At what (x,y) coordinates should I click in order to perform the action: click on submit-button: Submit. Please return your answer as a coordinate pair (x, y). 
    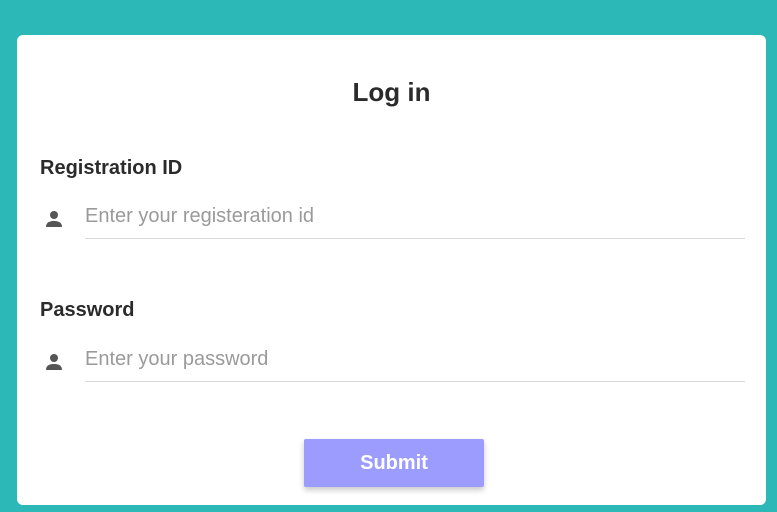
    Looking at the image, I should click on (394, 463).